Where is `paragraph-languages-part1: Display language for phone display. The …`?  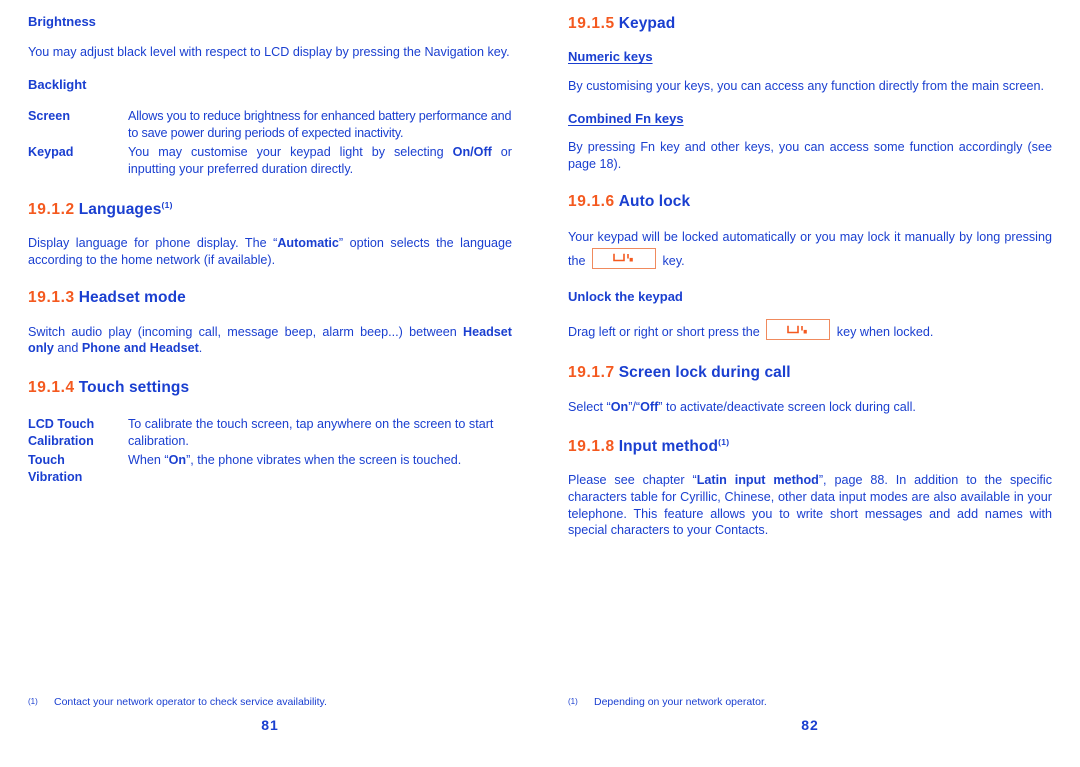
paragraph-languages-part1: Display language for phone display. The … is located at coordinates (153, 243).